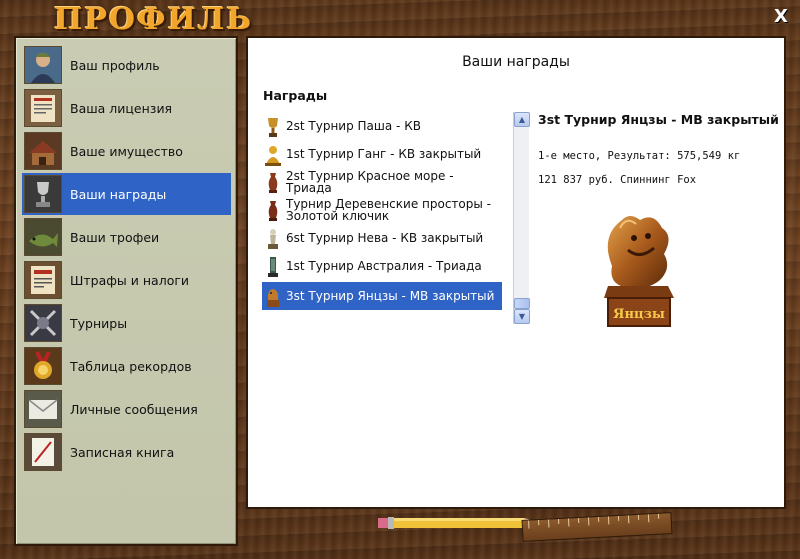 Image resolution: width=800 pixels, height=559 pixels. I want to click on award-prize: 121 837 руб. Спиннинг Fox, so click(617, 180).